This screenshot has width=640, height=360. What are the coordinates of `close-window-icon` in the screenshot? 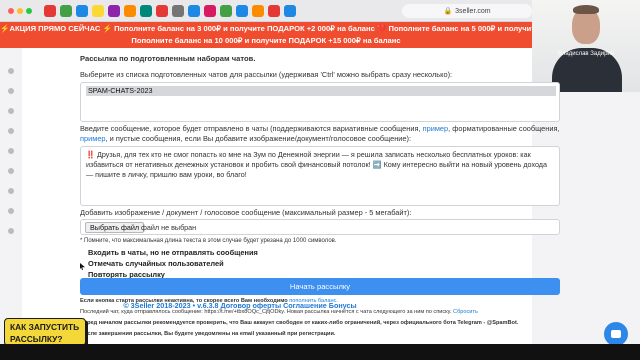 It's located at (11, 11).